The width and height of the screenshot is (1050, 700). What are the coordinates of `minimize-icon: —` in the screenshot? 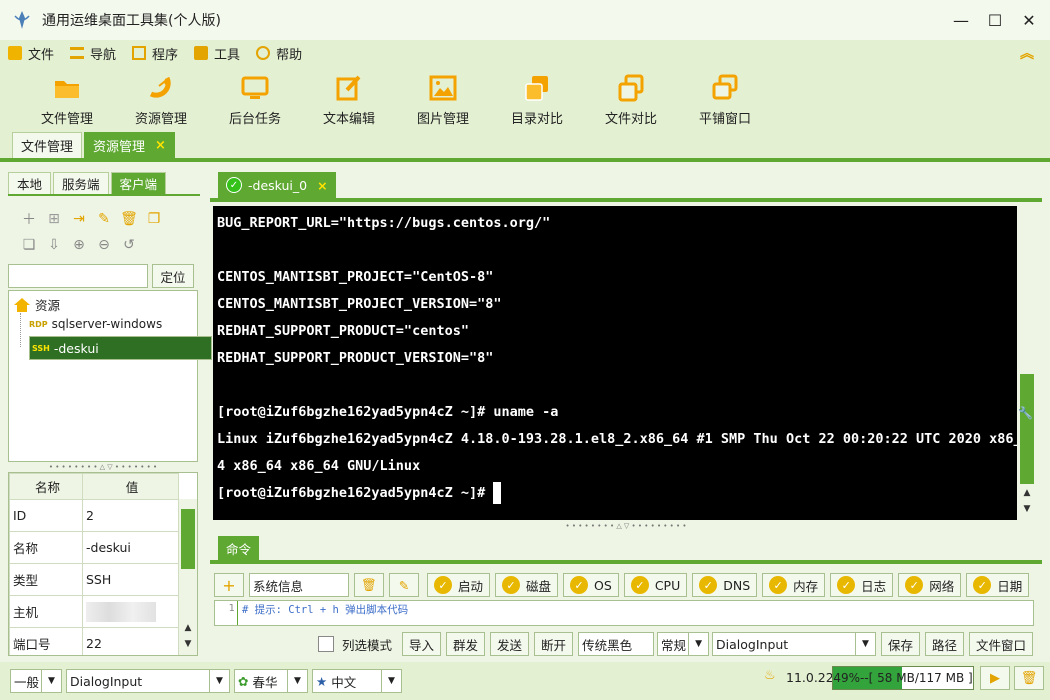 It's located at (961, 20).